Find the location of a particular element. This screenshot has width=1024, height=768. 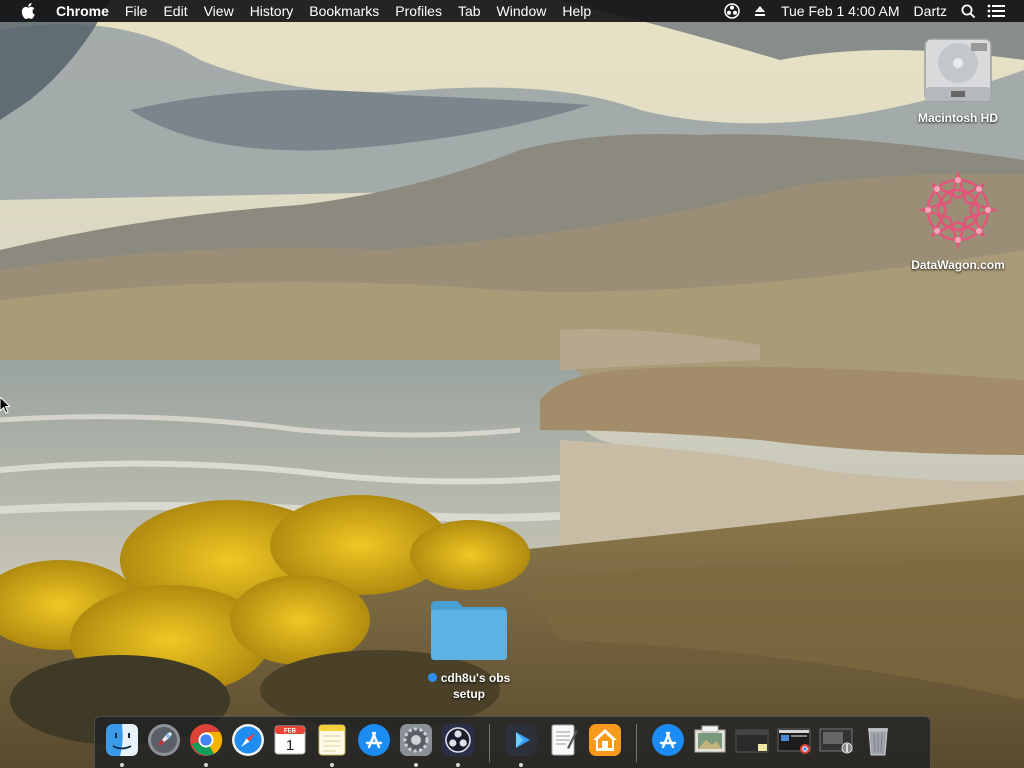

menu-help: Help is located at coordinates (576, 11).